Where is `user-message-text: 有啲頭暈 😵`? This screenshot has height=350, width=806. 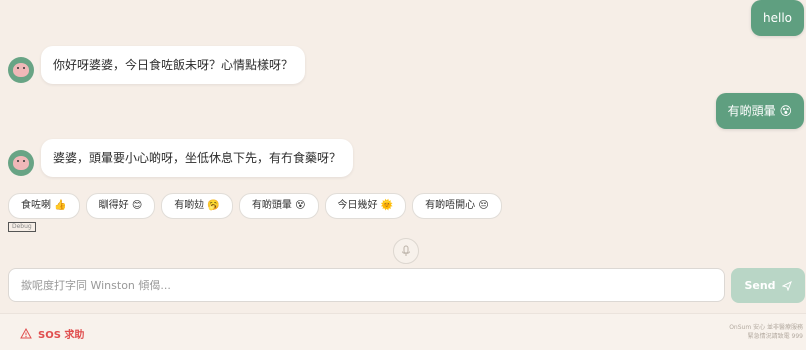 user-message-text: 有啲頭暈 😵 is located at coordinates (759, 111).